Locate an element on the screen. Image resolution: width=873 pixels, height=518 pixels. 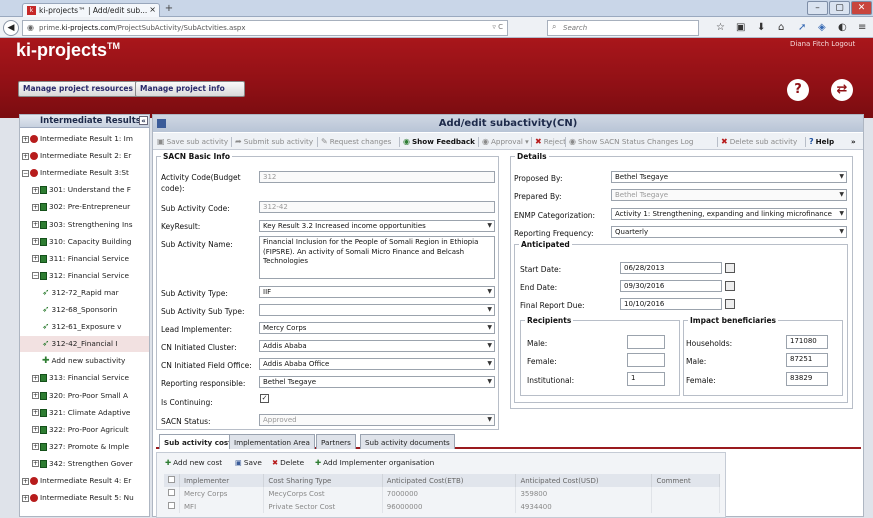
tab-partners: Partners is located at coordinates (336, 441).